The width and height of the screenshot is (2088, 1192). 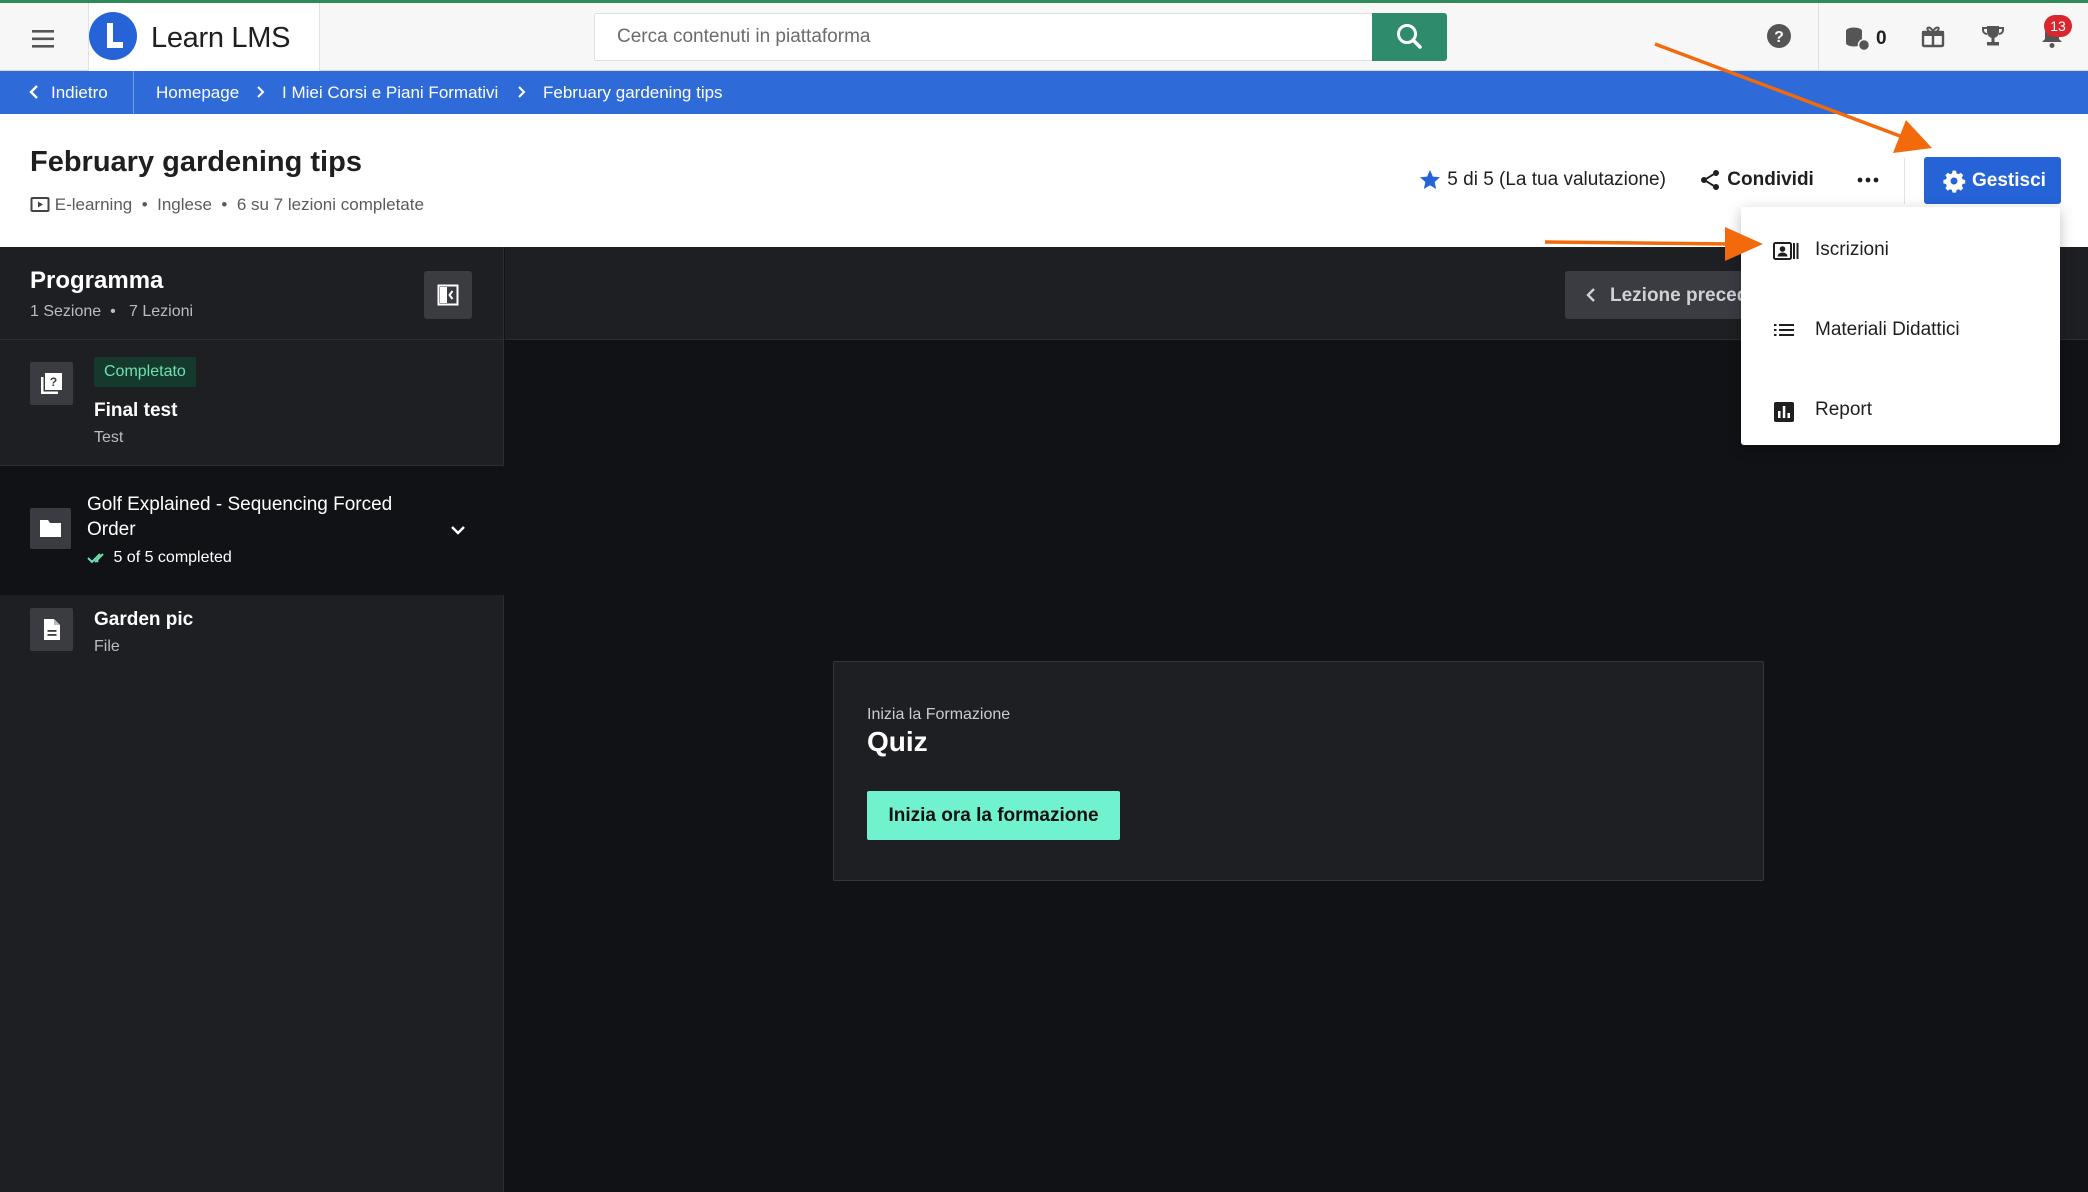 What do you see at coordinates (1784, 412) in the screenshot?
I see `report-icon` at bounding box center [1784, 412].